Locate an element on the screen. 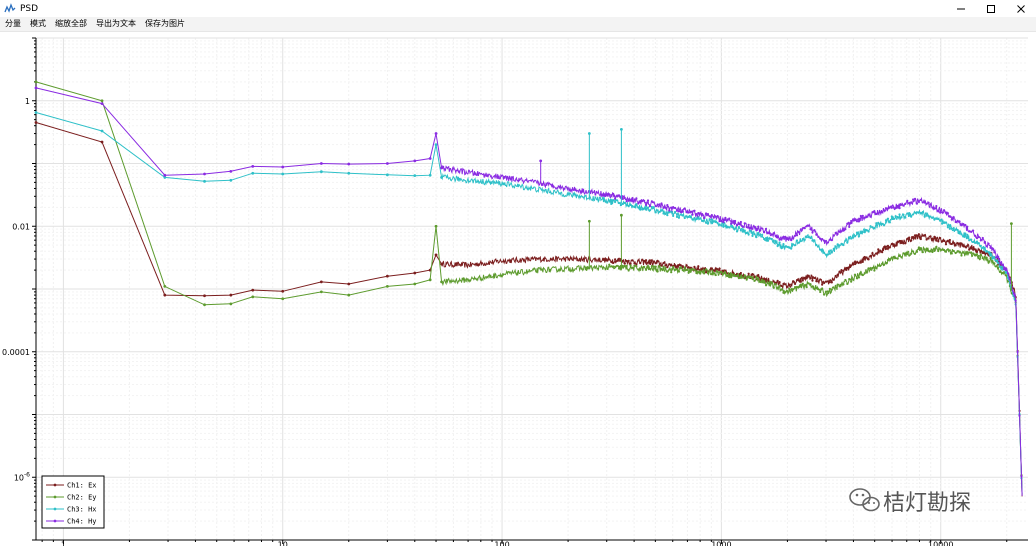 This screenshot has width=1036, height=550. maximize-button is located at coordinates (991, 8).